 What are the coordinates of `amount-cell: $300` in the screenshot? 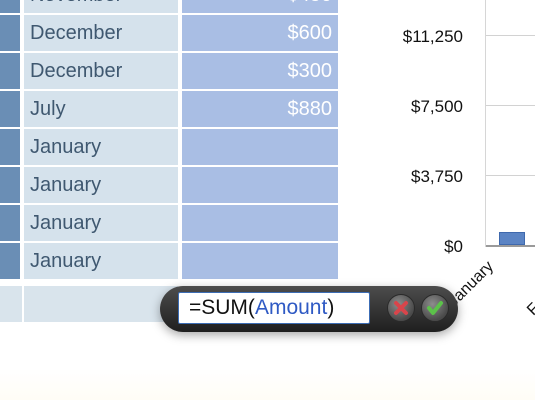 It's located at (260, 71).